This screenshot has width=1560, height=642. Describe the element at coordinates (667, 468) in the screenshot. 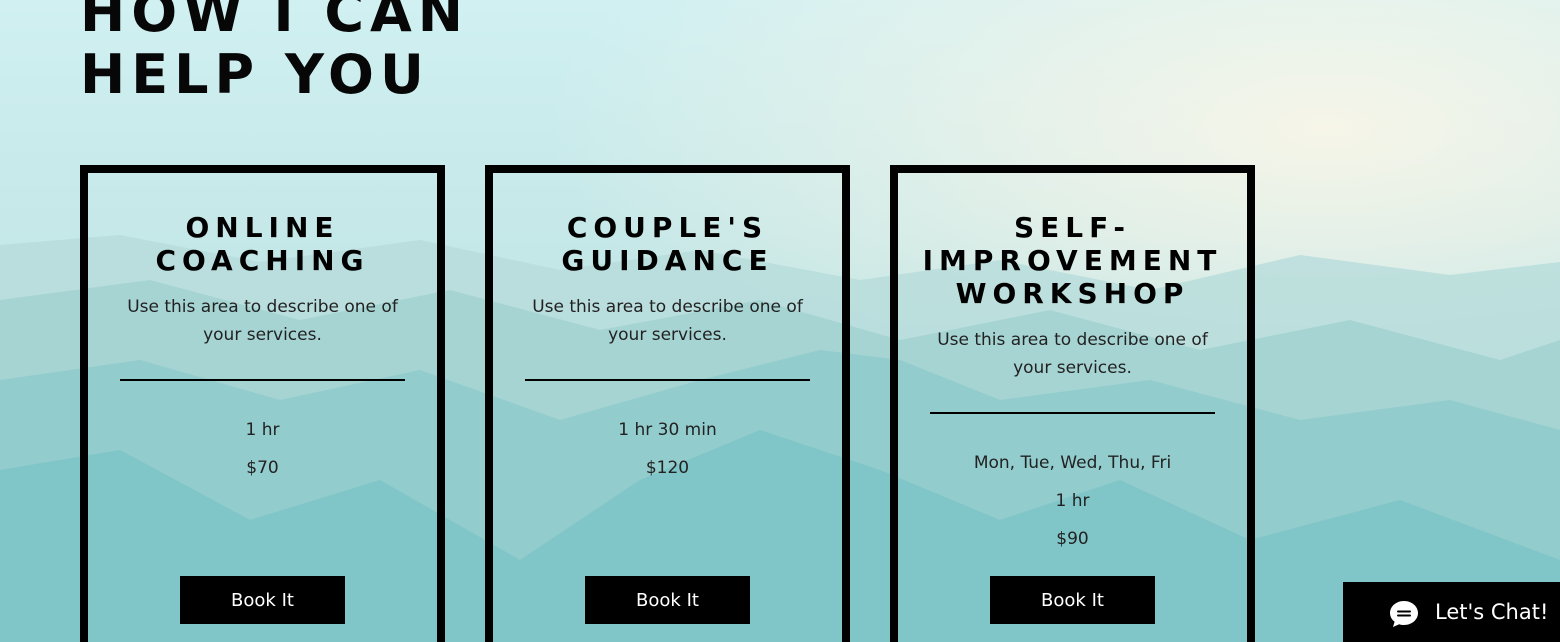

I see `service-price: $120` at that location.